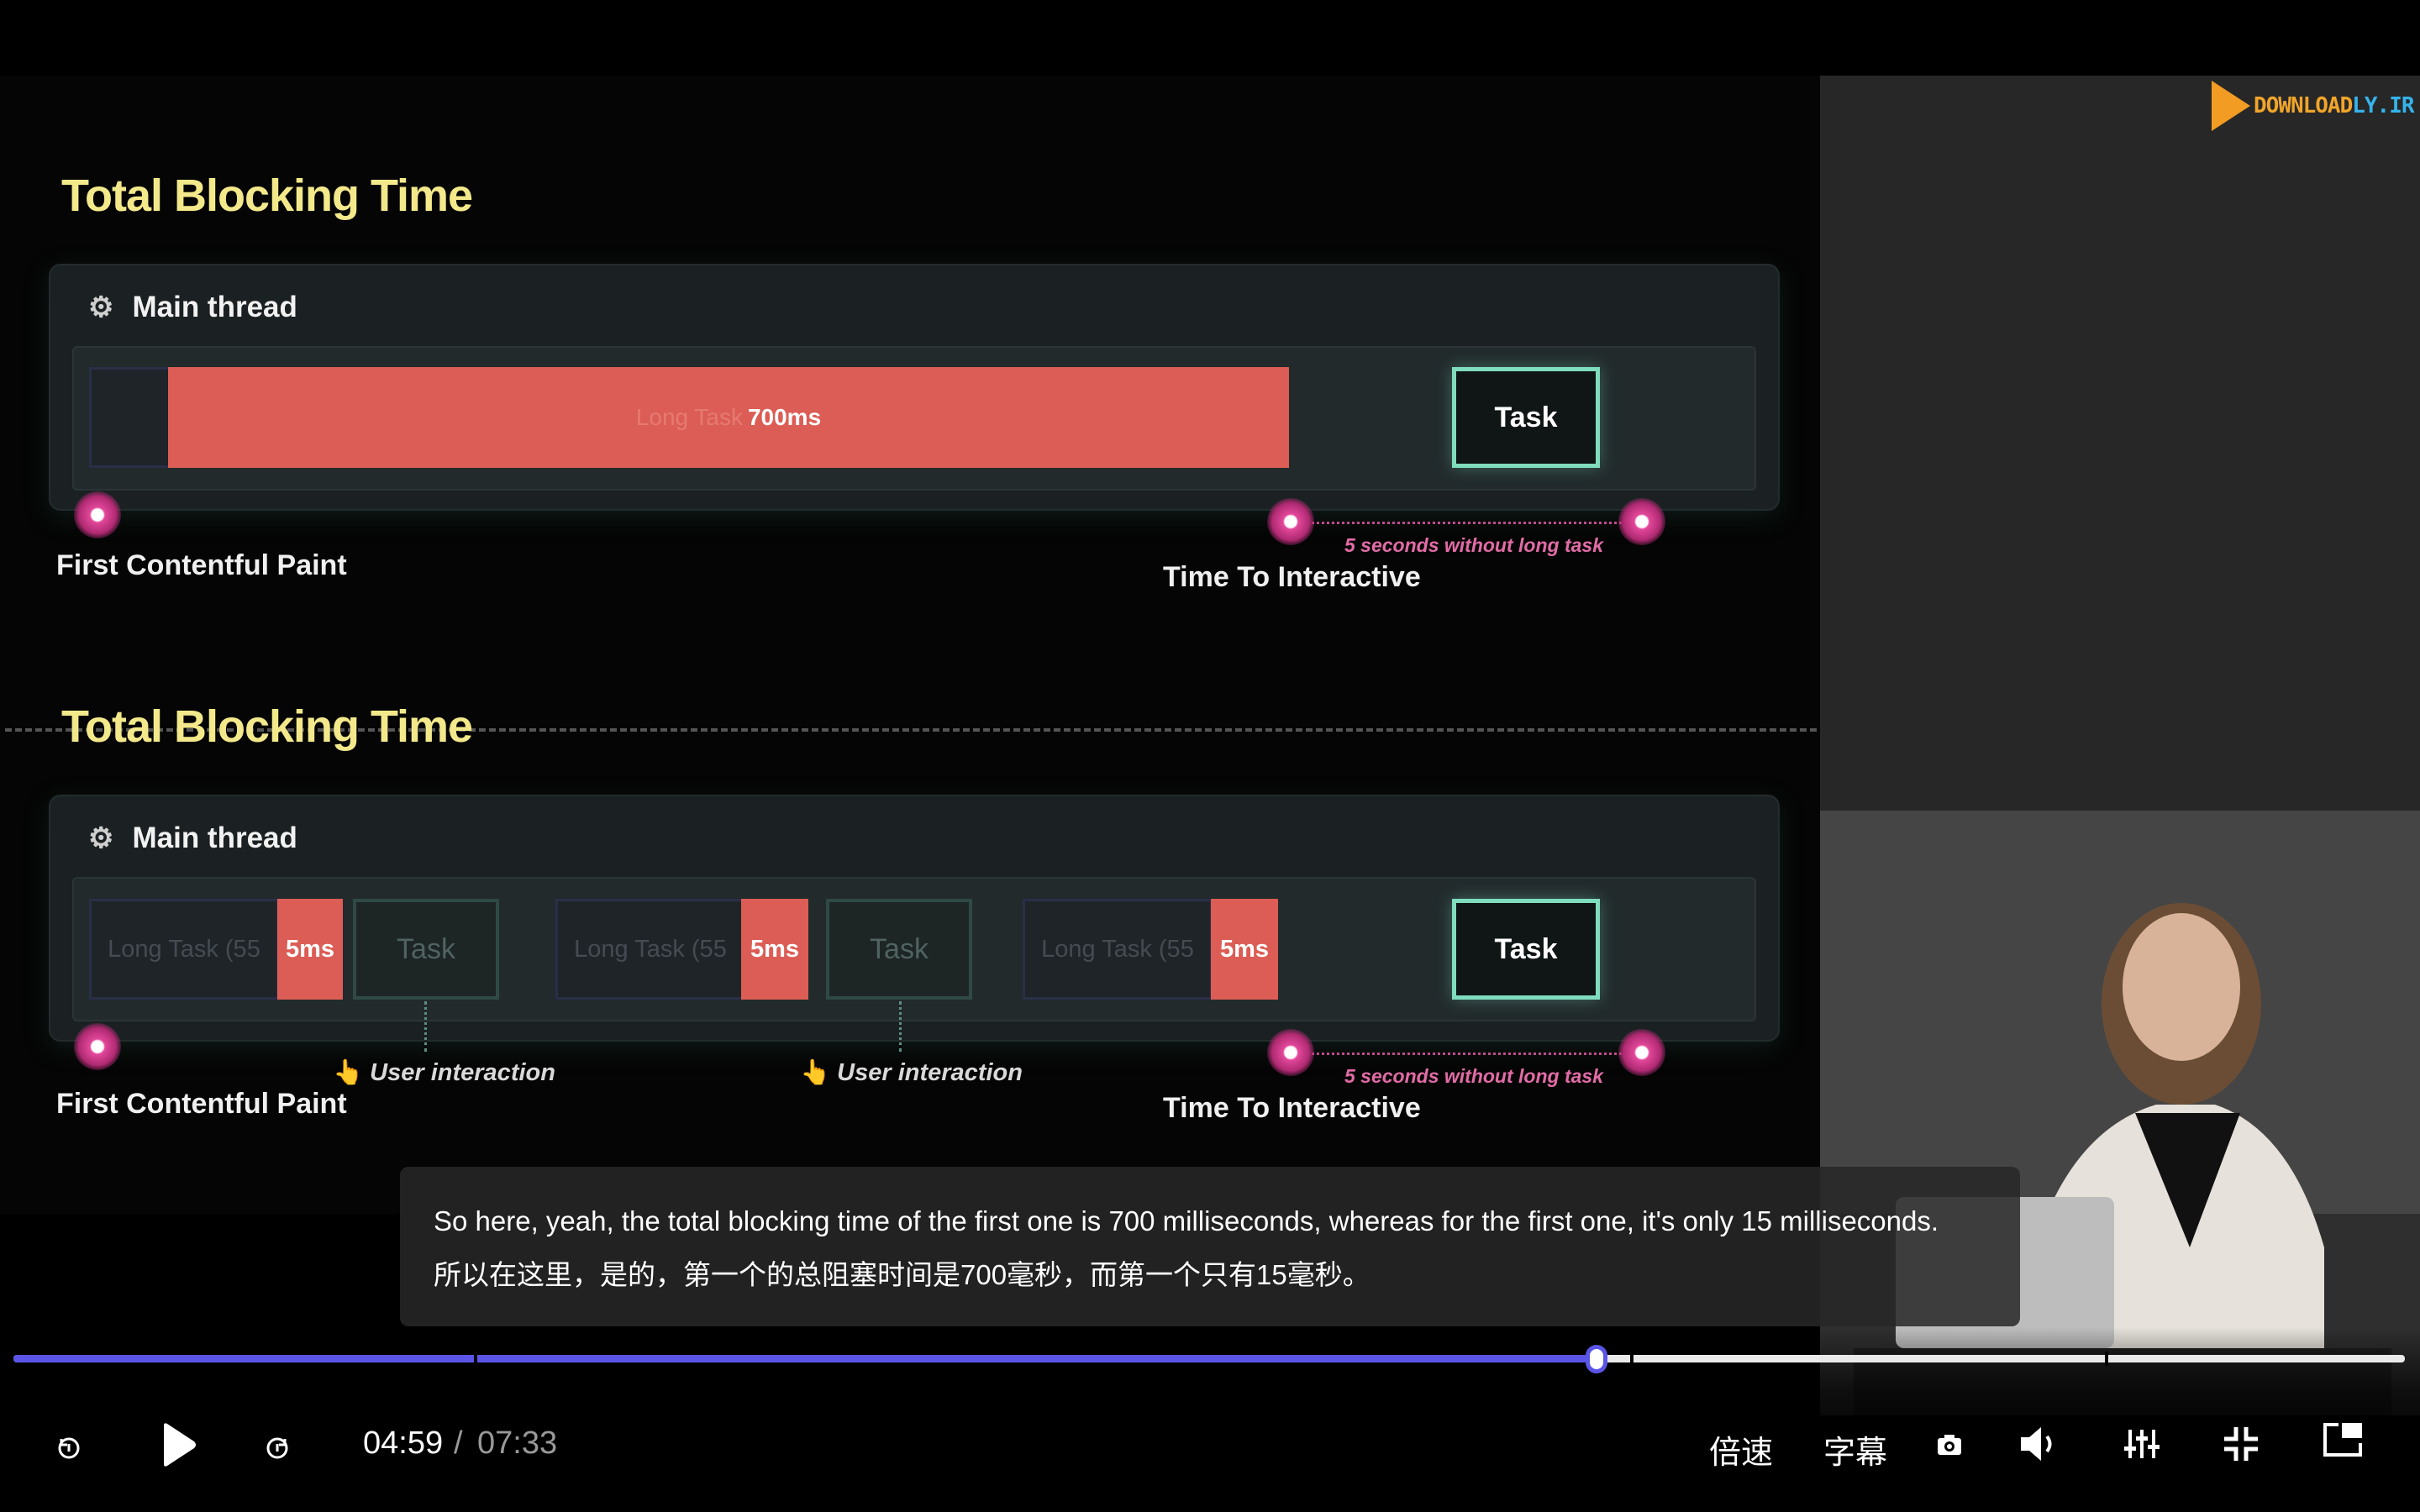 This screenshot has height=1512, width=2420. What do you see at coordinates (1292, 577) in the screenshot?
I see `tti-label-top: Time To Interactive` at bounding box center [1292, 577].